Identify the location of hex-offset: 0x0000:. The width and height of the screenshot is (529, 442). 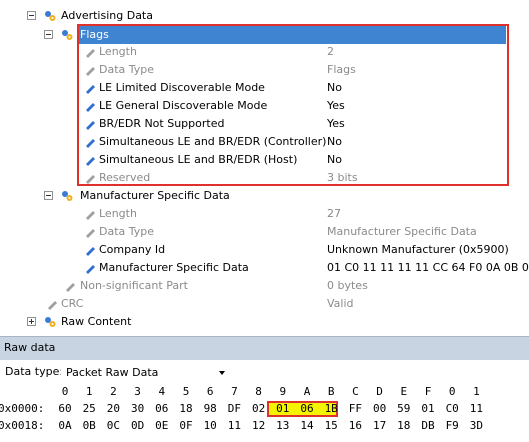
(22, 408).